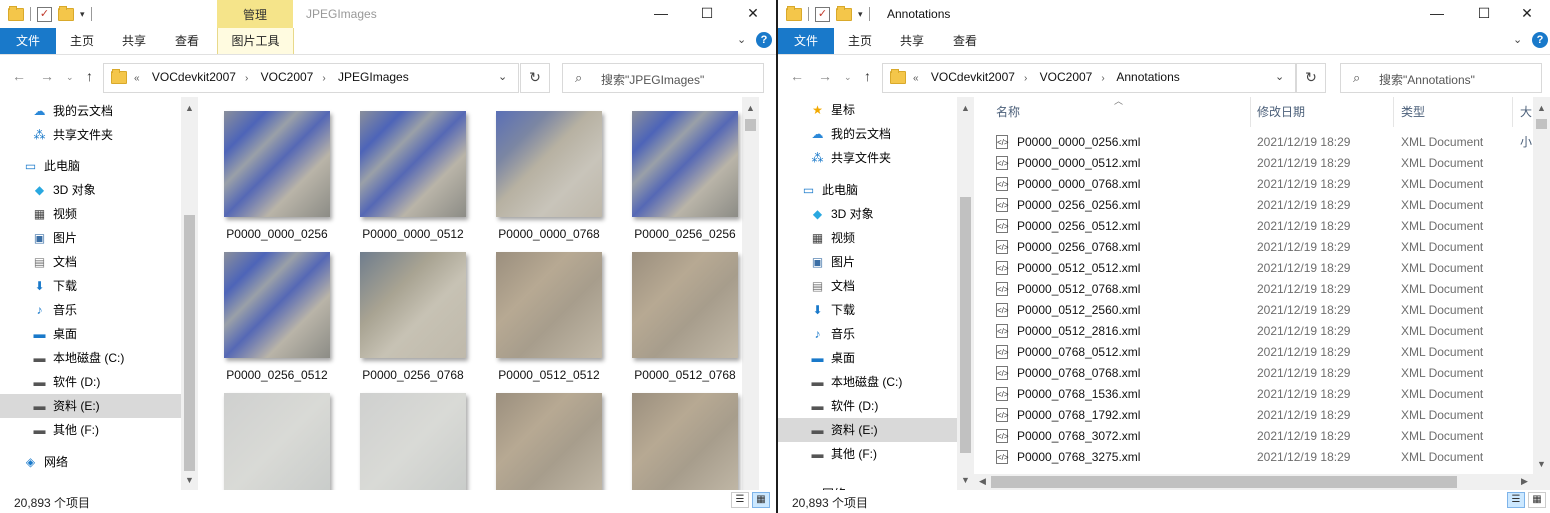  Describe the element at coordinates (90, 111) in the screenshot. I see `nav-item: ☁ 我的云文档` at that location.